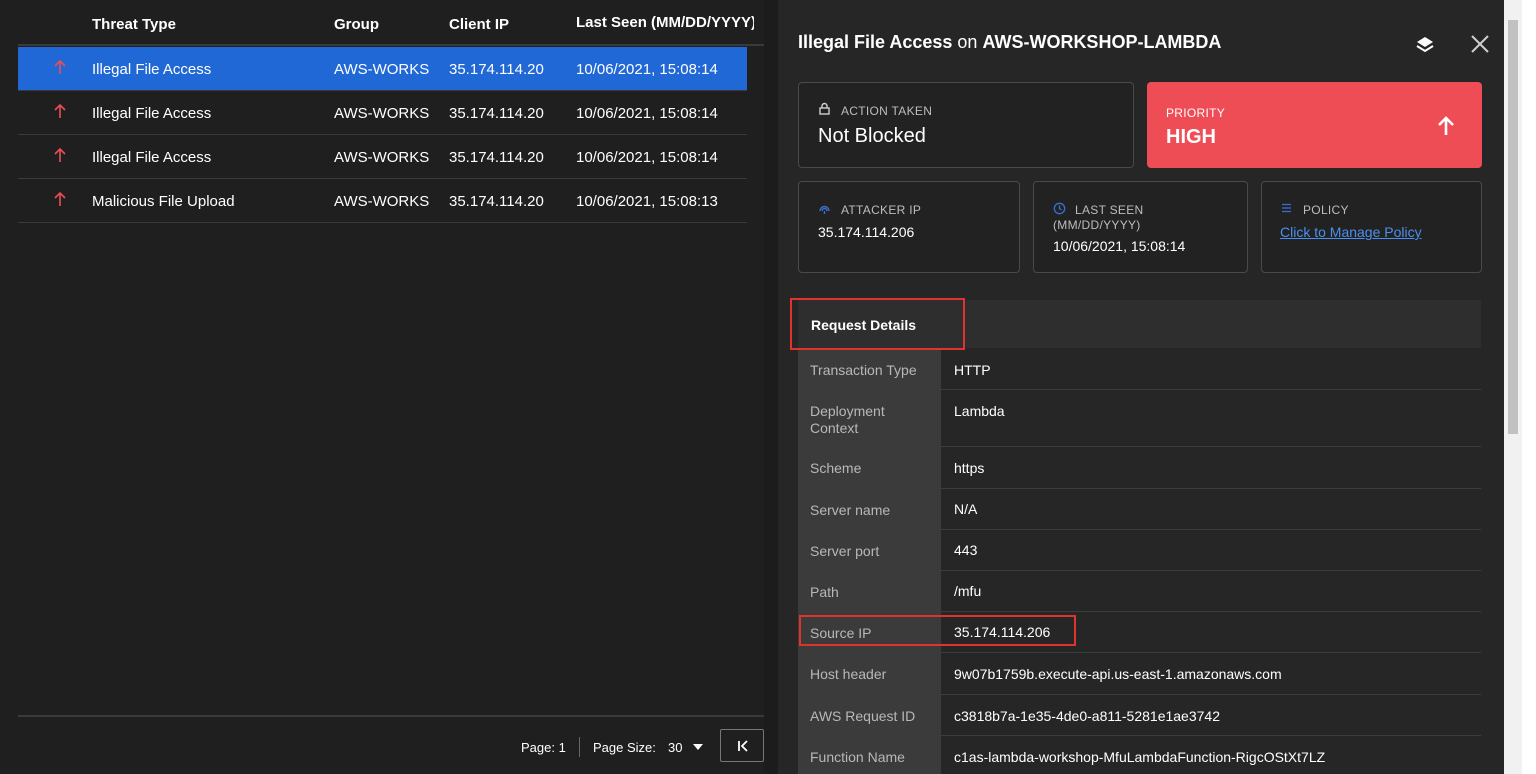  What do you see at coordinates (1351, 232) in the screenshot?
I see `manage-policy-link: Click to Manage Policy` at bounding box center [1351, 232].